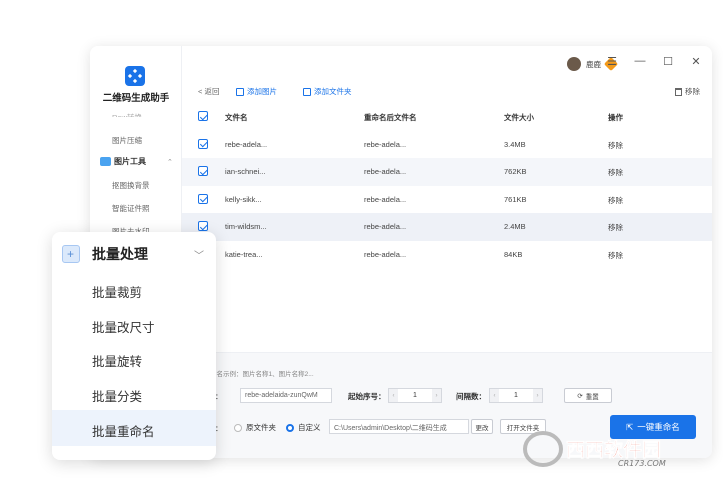  What do you see at coordinates (309, 427) in the screenshot?
I see `radio-custom-label: 自定义` at bounding box center [309, 427].